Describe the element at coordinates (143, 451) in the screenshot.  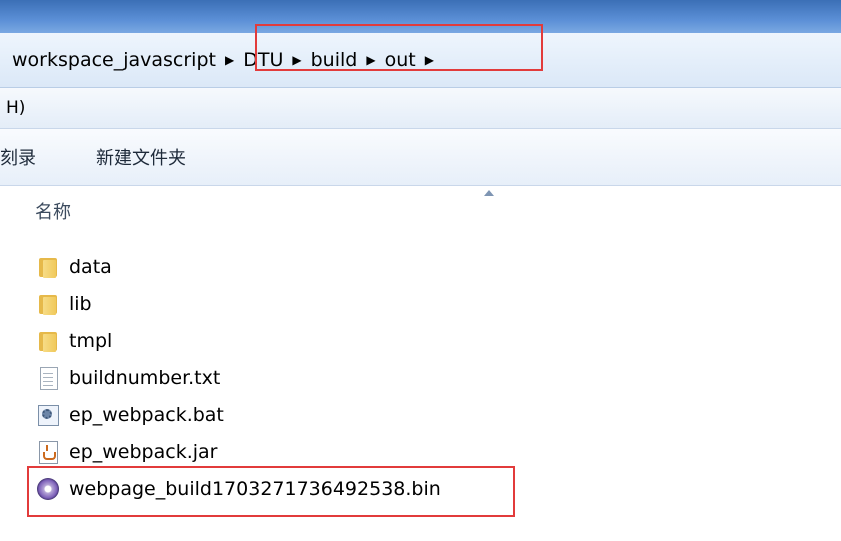
I see `file-name: ep_webpack.jar` at that location.